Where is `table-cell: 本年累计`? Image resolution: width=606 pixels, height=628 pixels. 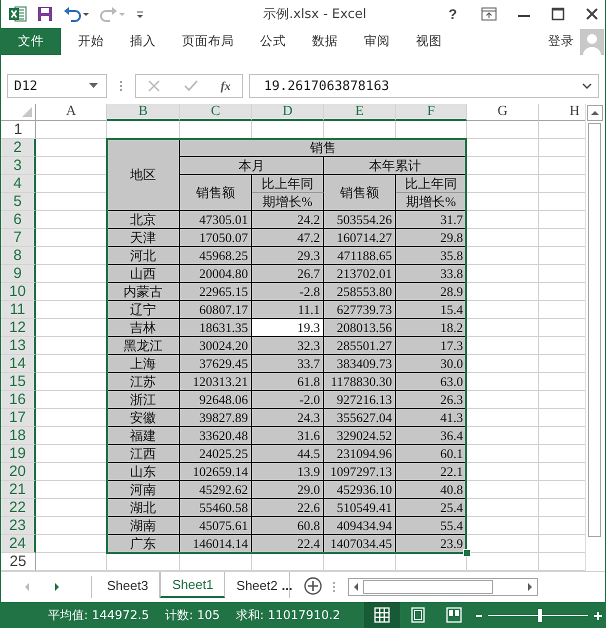 table-cell: 本年累计 is located at coordinates (395, 166).